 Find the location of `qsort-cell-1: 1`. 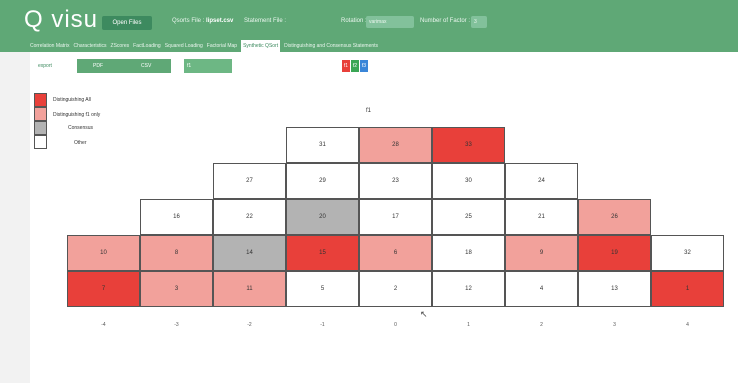

qsort-cell-1: 1 is located at coordinates (687, 289).